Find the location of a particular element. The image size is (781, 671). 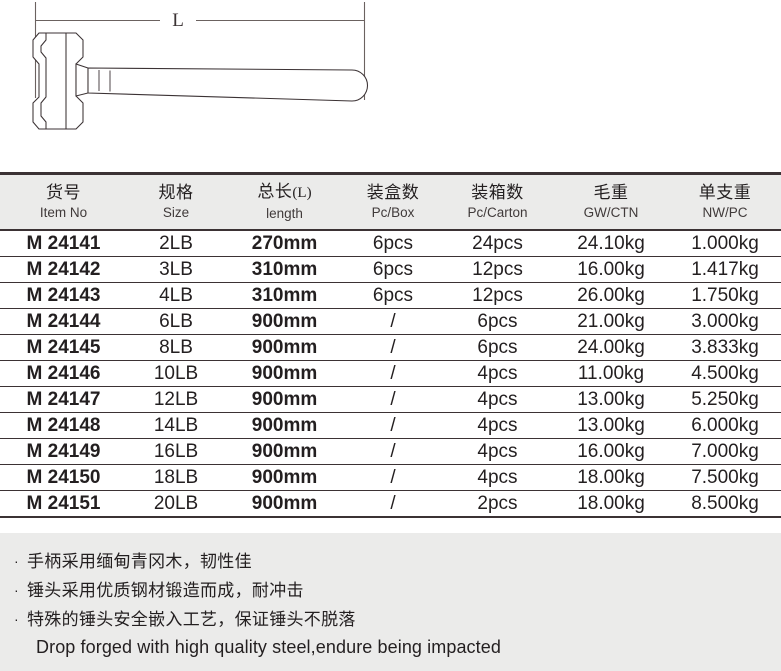

table-row: M 24147 12LB 900mm/4pcs 13.00kg 5.250kg is located at coordinates (390, 399).